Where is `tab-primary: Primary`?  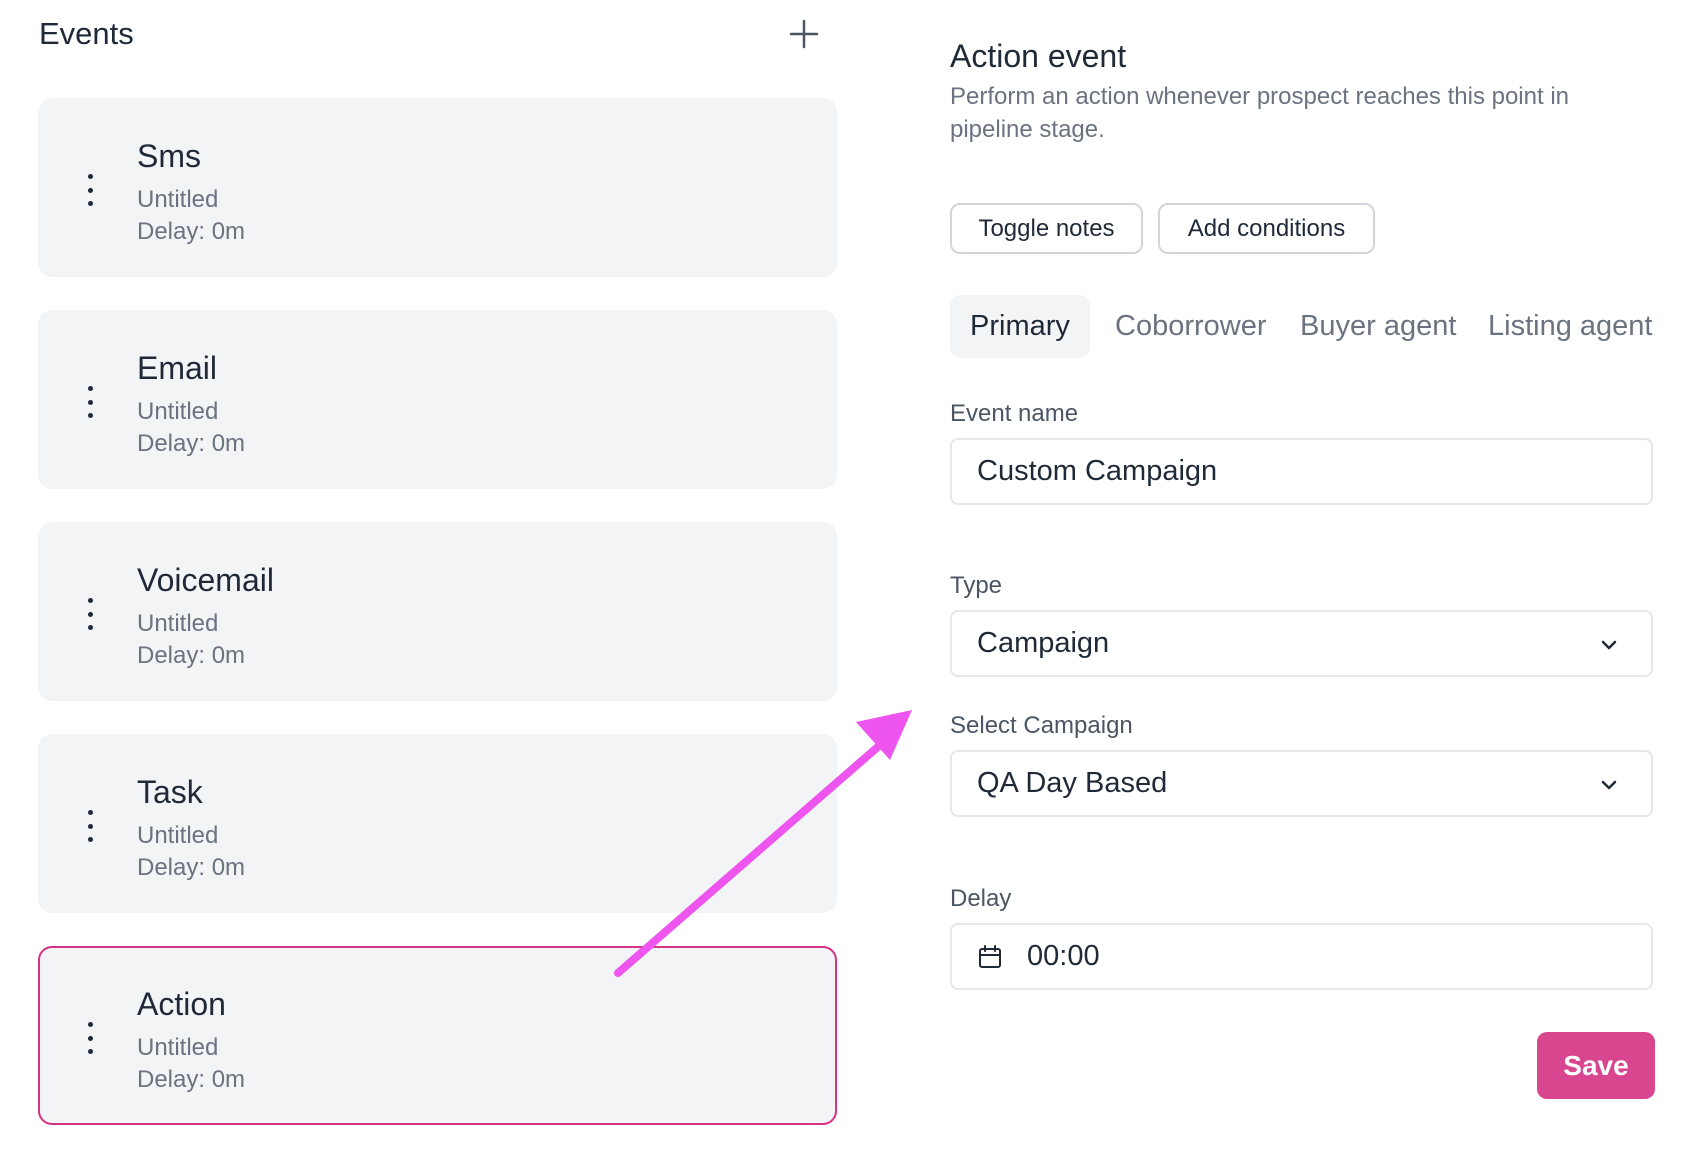
tab-primary: Primary is located at coordinates (1020, 326).